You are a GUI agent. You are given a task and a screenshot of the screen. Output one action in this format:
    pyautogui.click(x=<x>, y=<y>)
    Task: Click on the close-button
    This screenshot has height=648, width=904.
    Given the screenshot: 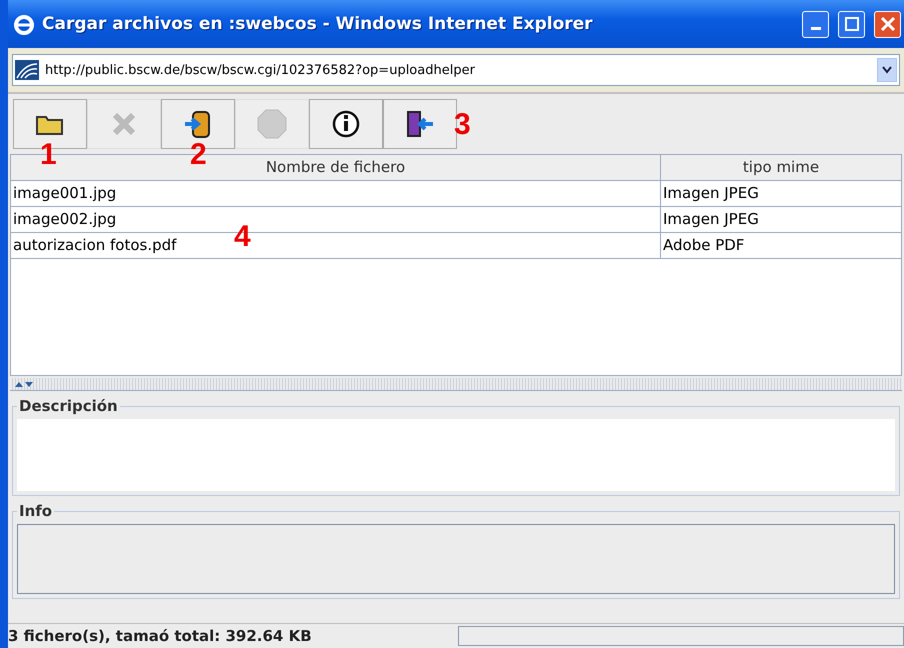 What is the action you would take?
    pyautogui.click(x=887, y=24)
    